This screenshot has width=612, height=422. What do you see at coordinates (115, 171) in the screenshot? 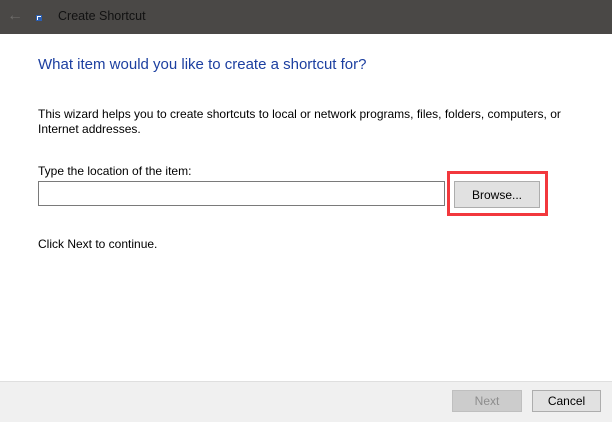
I see `location-label: Type the location of the item:` at bounding box center [115, 171].